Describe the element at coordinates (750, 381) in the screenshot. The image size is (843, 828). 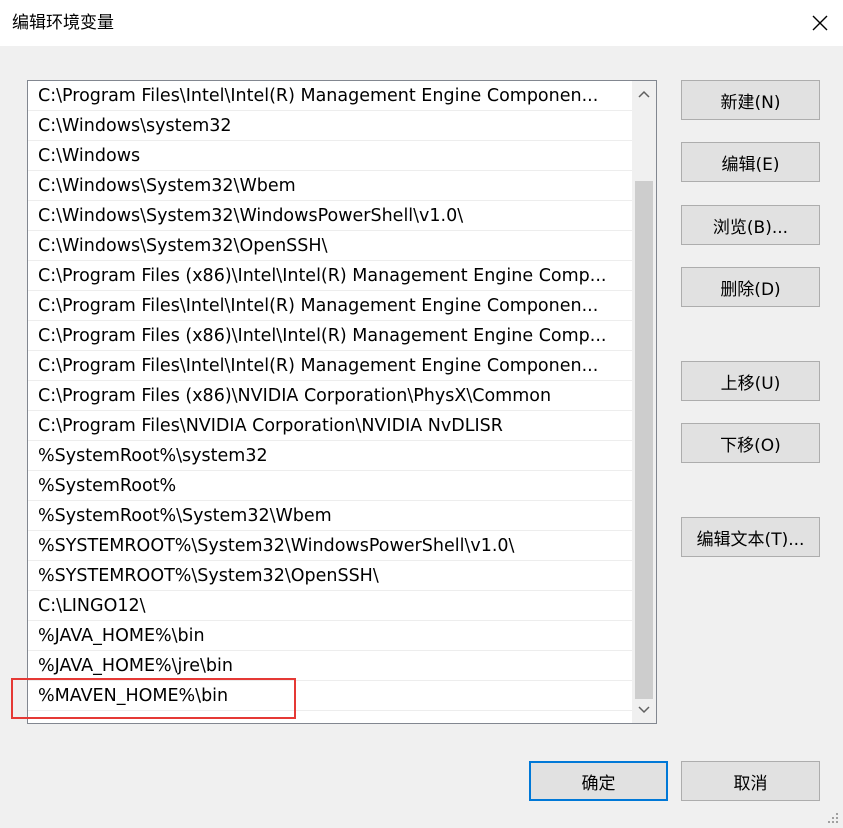
I see `move-up-button: 上移(U)` at that location.